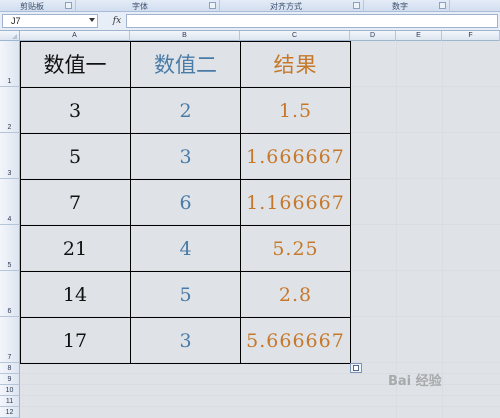 The image size is (500, 418). What do you see at coordinates (186, 64) in the screenshot?
I see `header-cell: 数值二` at bounding box center [186, 64].